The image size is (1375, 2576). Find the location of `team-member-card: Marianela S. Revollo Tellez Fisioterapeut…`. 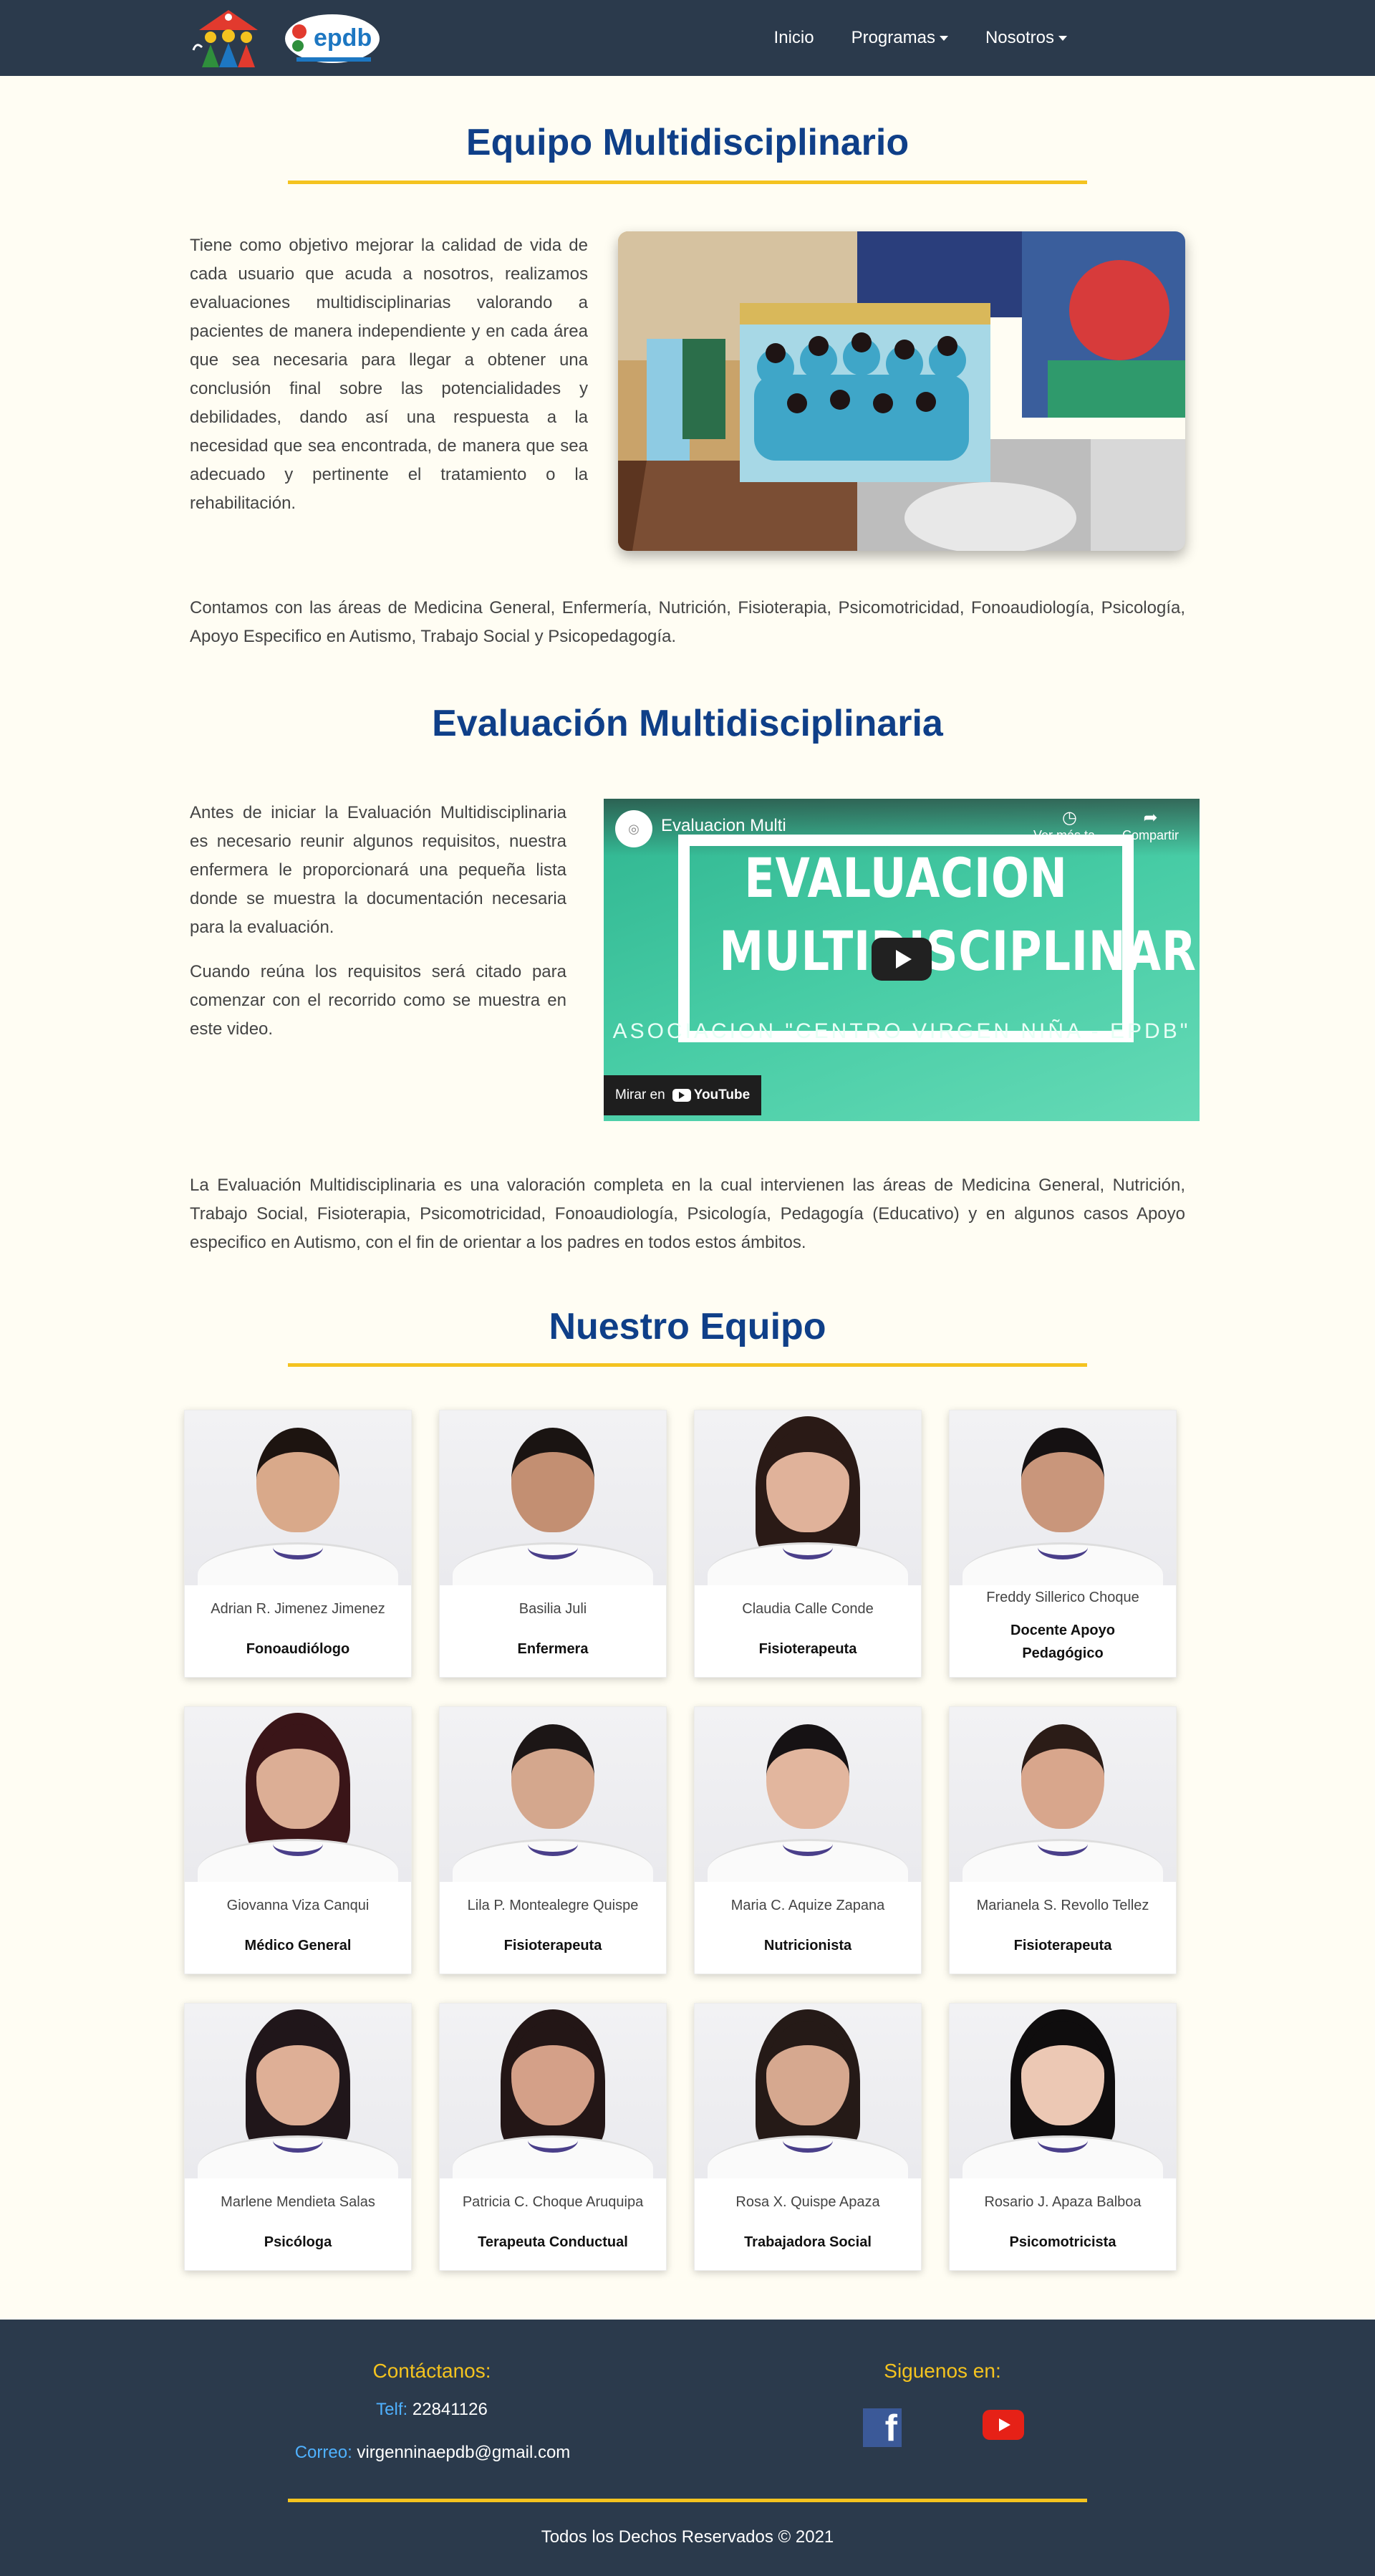

team-member-card: Marianela S. Revollo Tellez Fisioterapeut… is located at coordinates (1063, 1840).